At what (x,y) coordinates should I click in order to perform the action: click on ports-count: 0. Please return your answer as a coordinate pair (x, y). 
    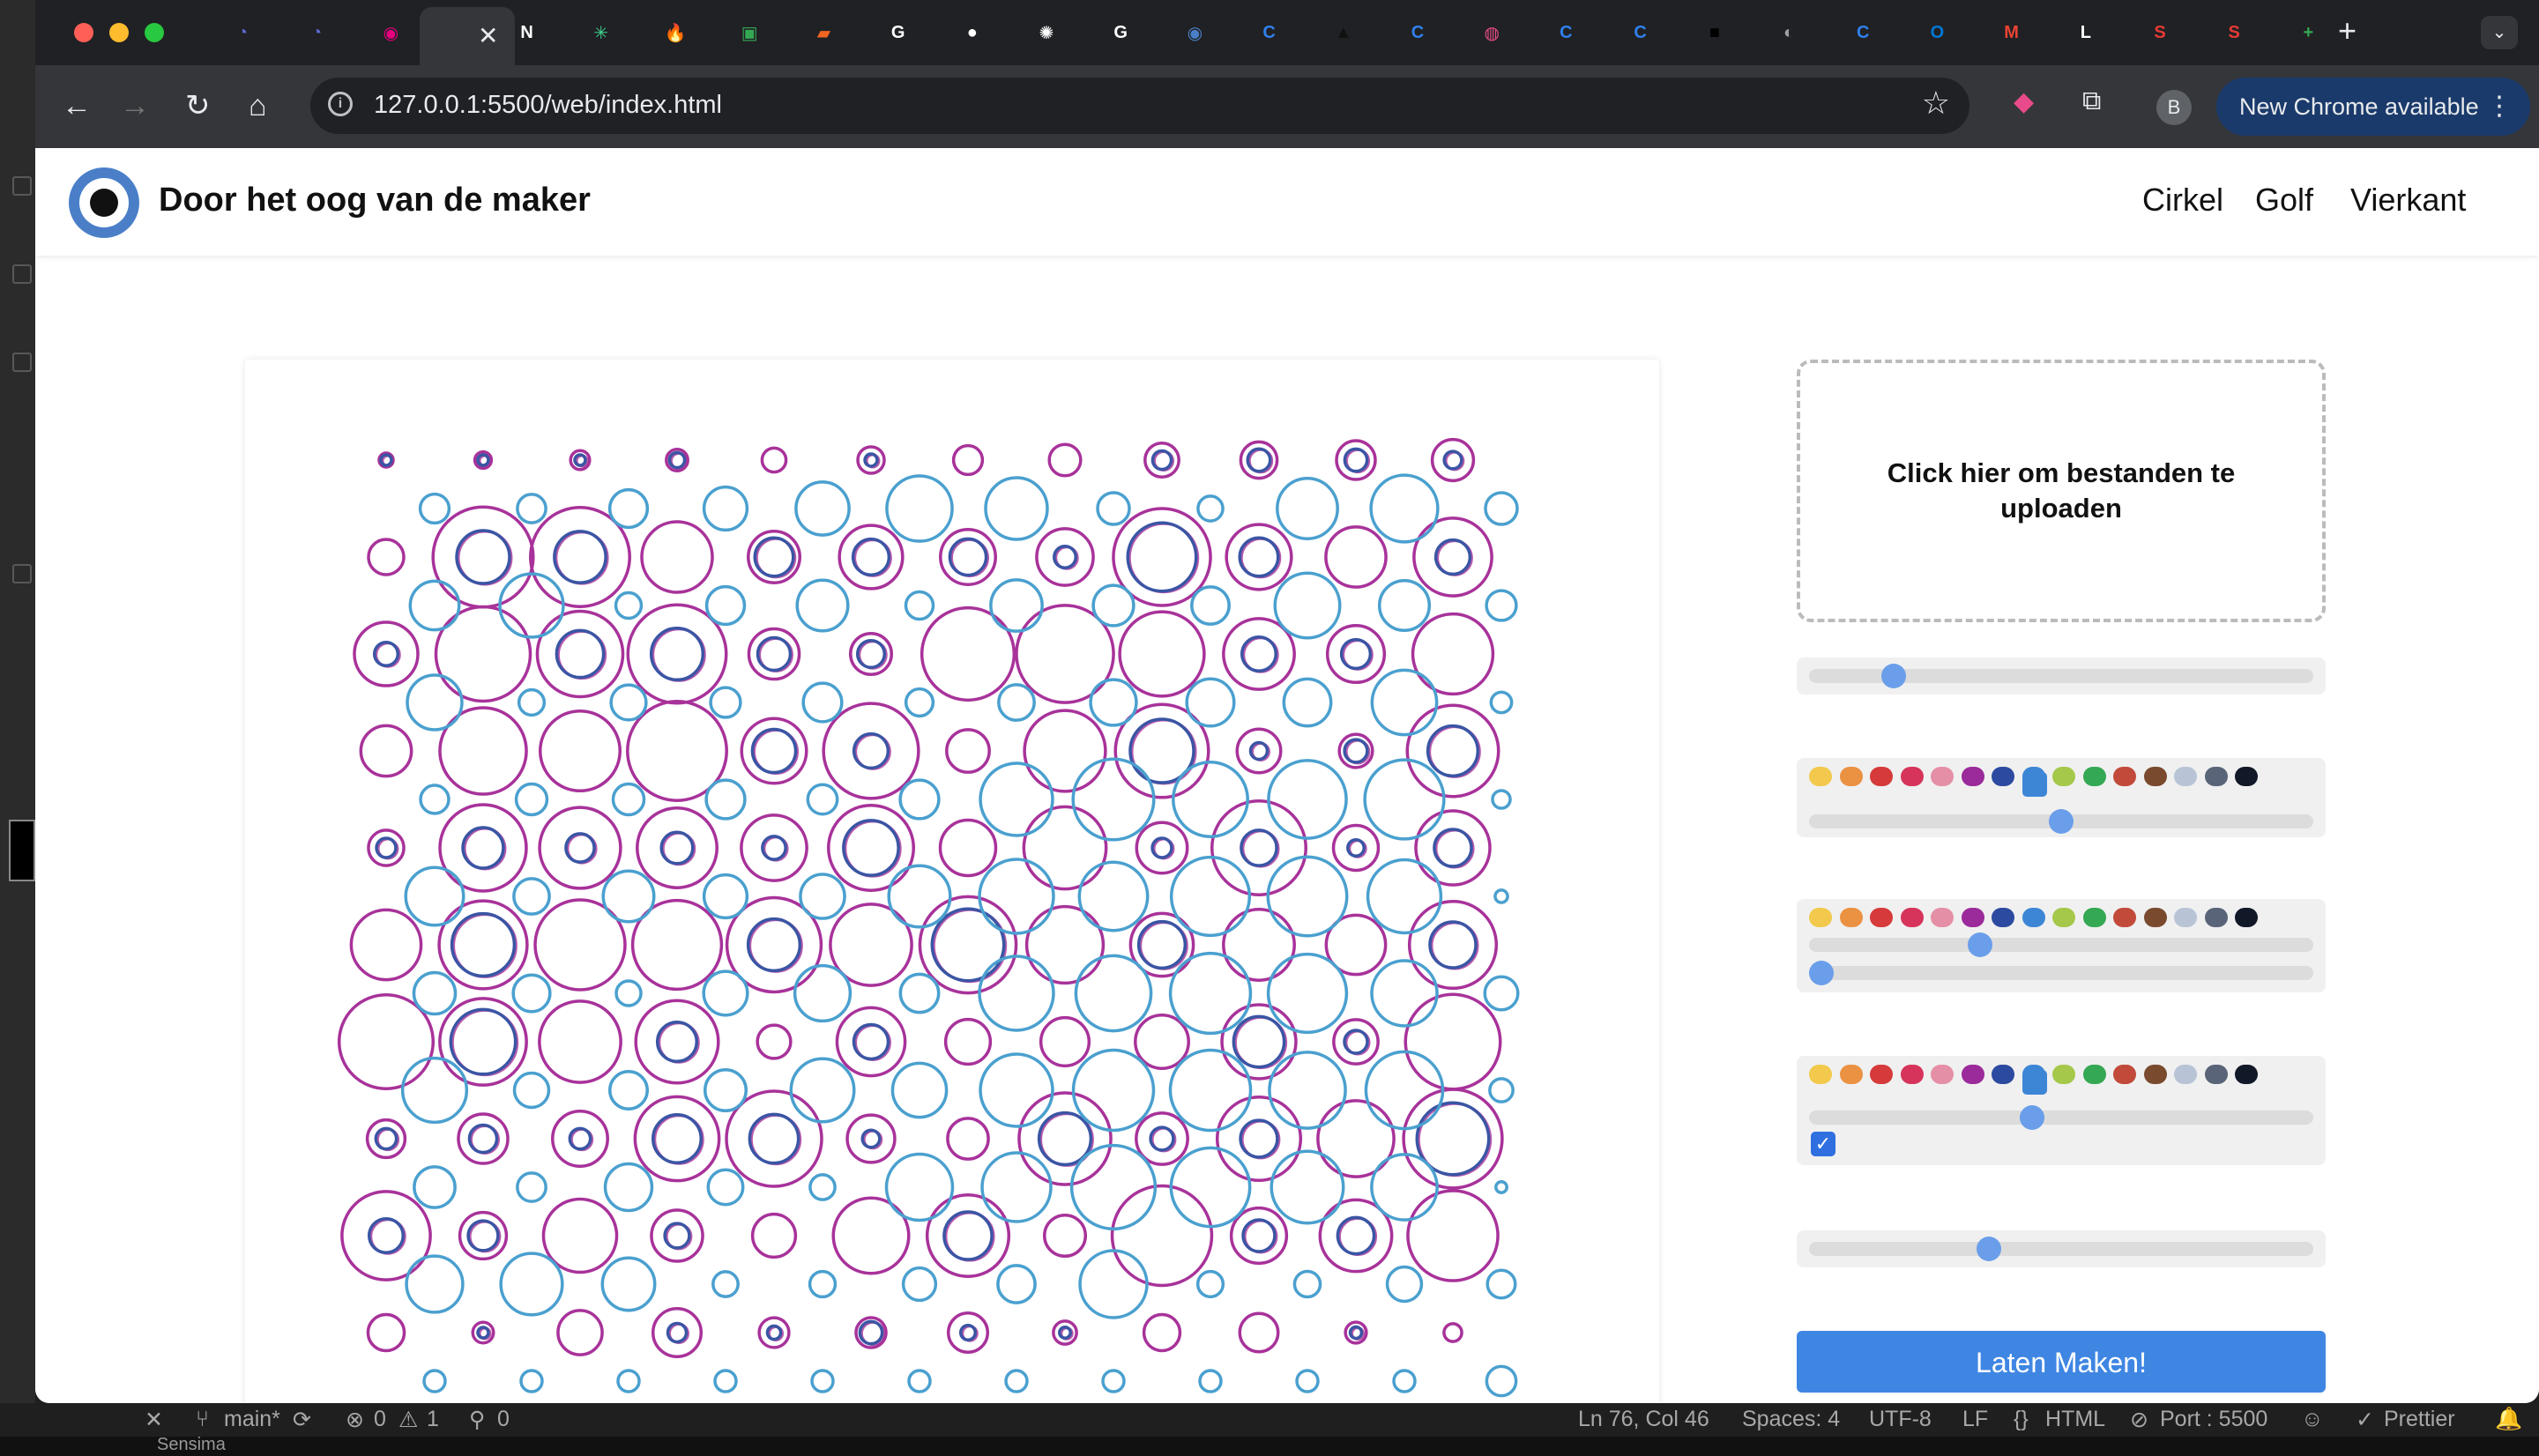
    Looking at the image, I should click on (503, 1419).